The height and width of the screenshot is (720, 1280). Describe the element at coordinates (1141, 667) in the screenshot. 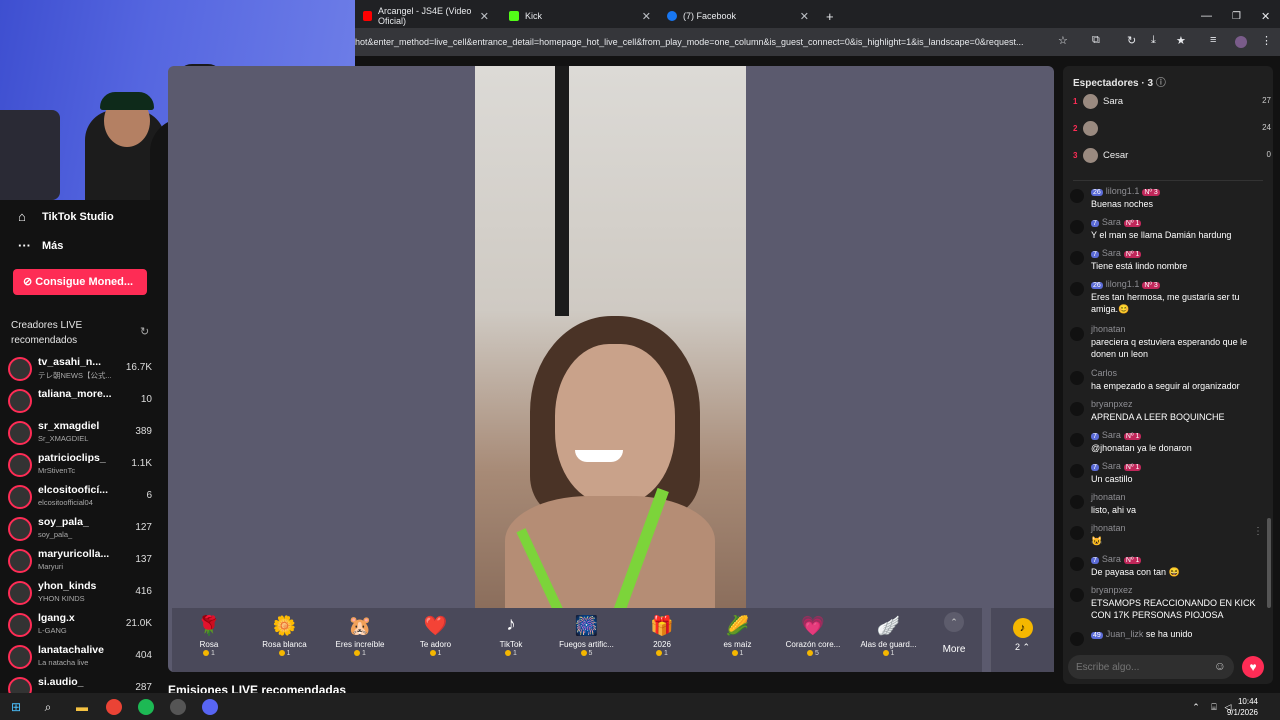

I see `chat-input` at that location.